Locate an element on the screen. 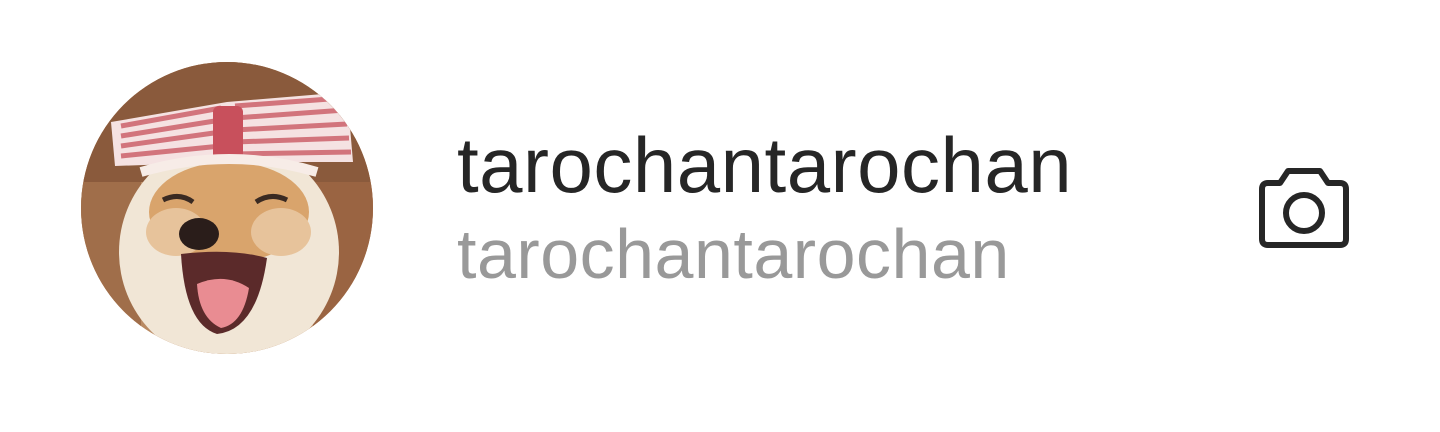 The width and height of the screenshot is (1440, 432). username: tarochantarochan is located at coordinates (733, 254).